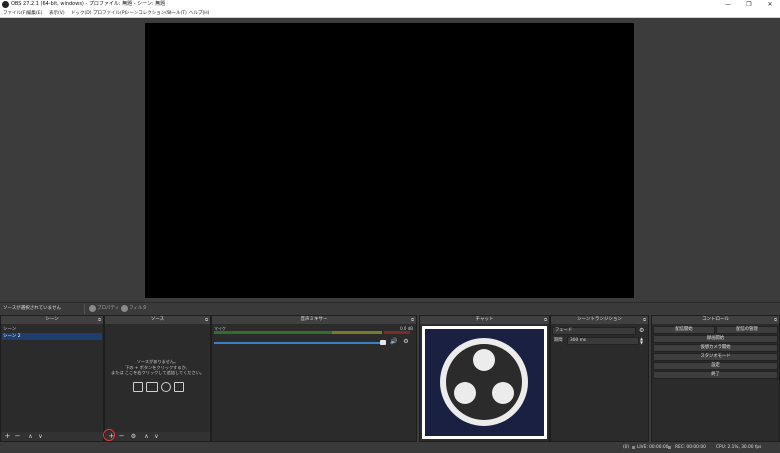  I want to click on live-indicator-icon, so click(633, 447).